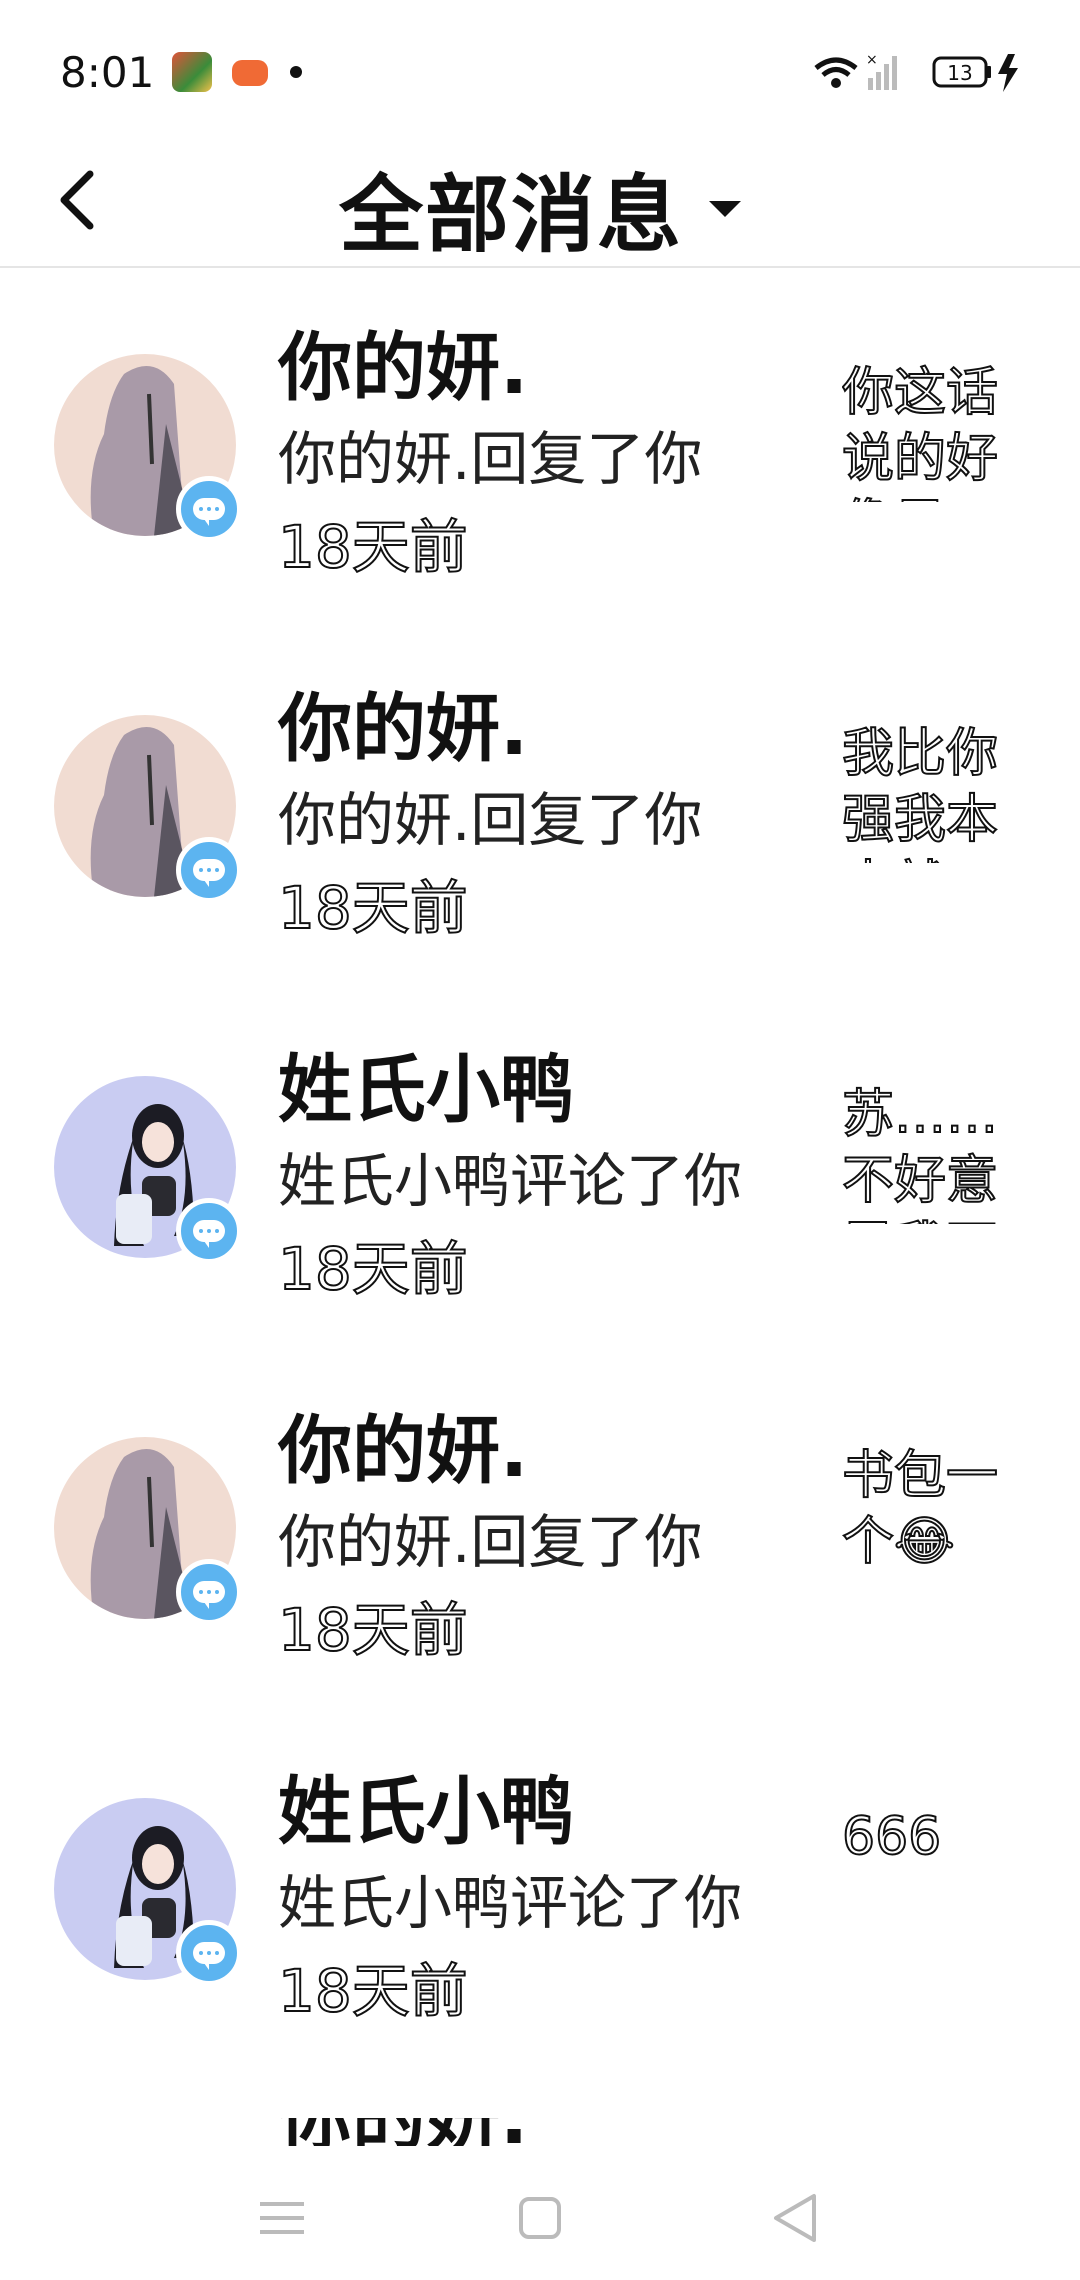 The height and width of the screenshot is (2280, 1080). Describe the element at coordinates (836, 72) in the screenshot. I see `wifi-icon` at that location.